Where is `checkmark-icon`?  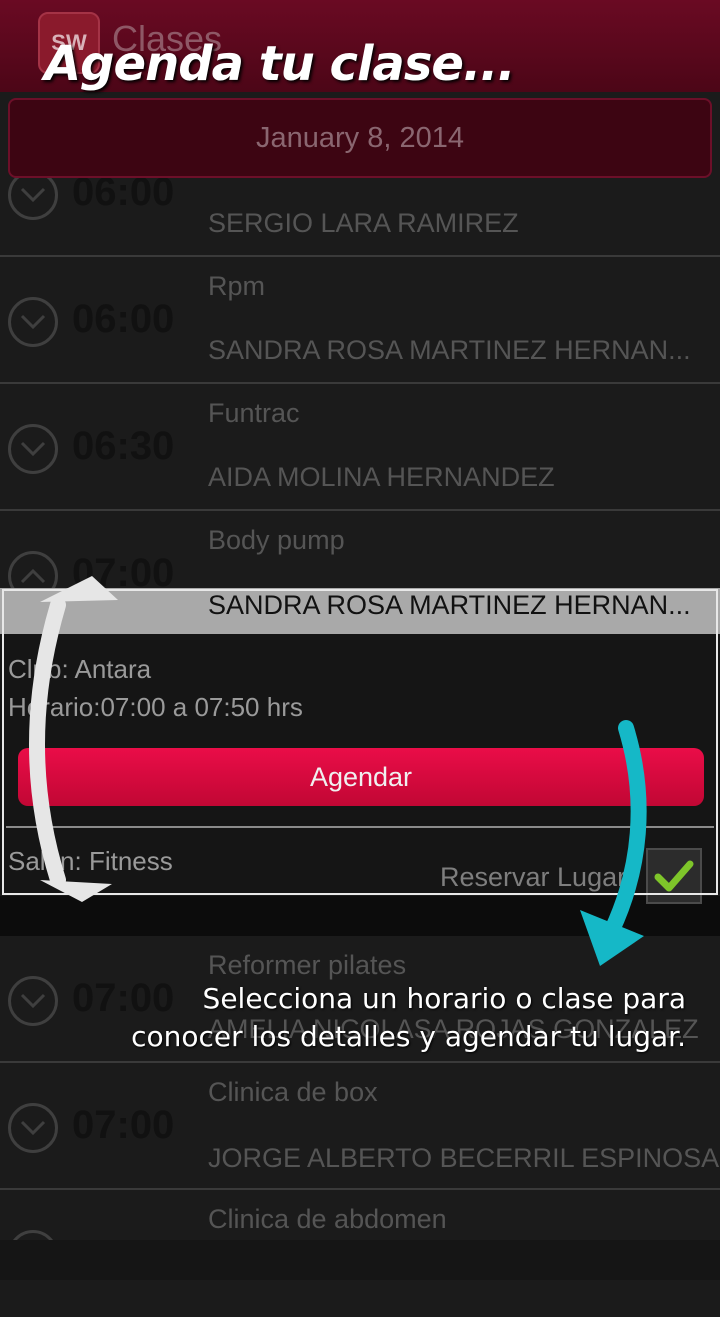
checkmark-icon is located at coordinates (674, 876).